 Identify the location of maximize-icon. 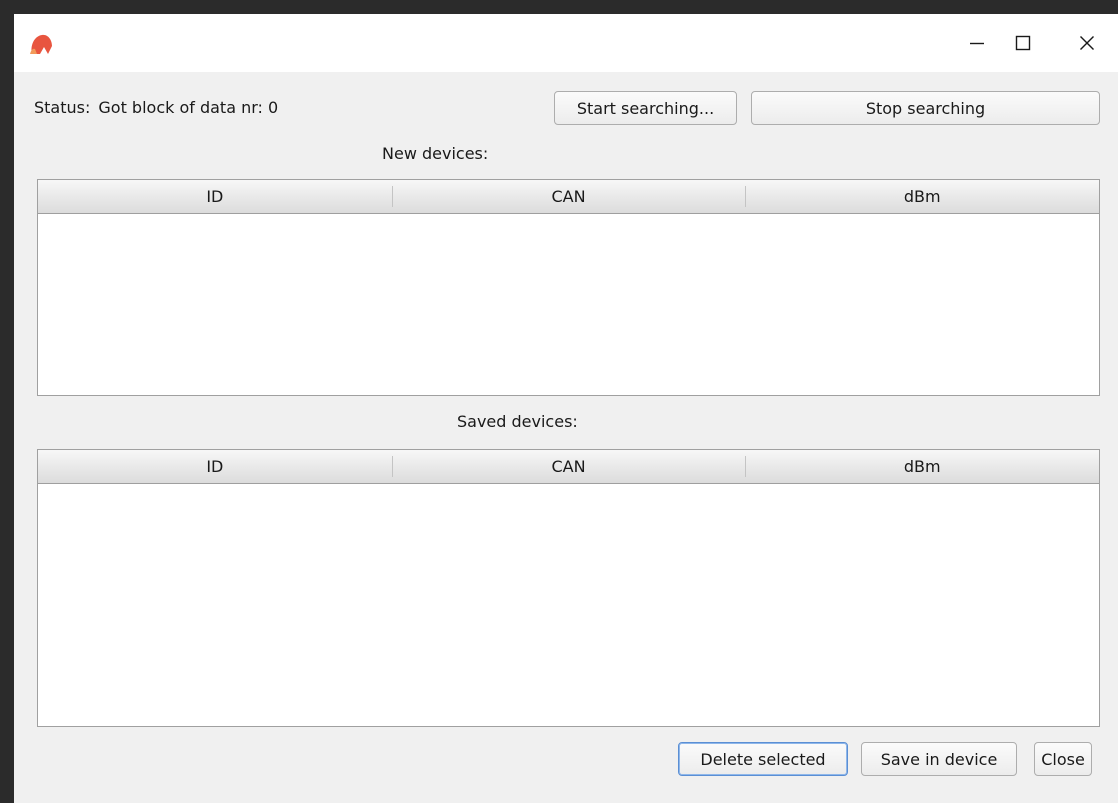
(1023, 43).